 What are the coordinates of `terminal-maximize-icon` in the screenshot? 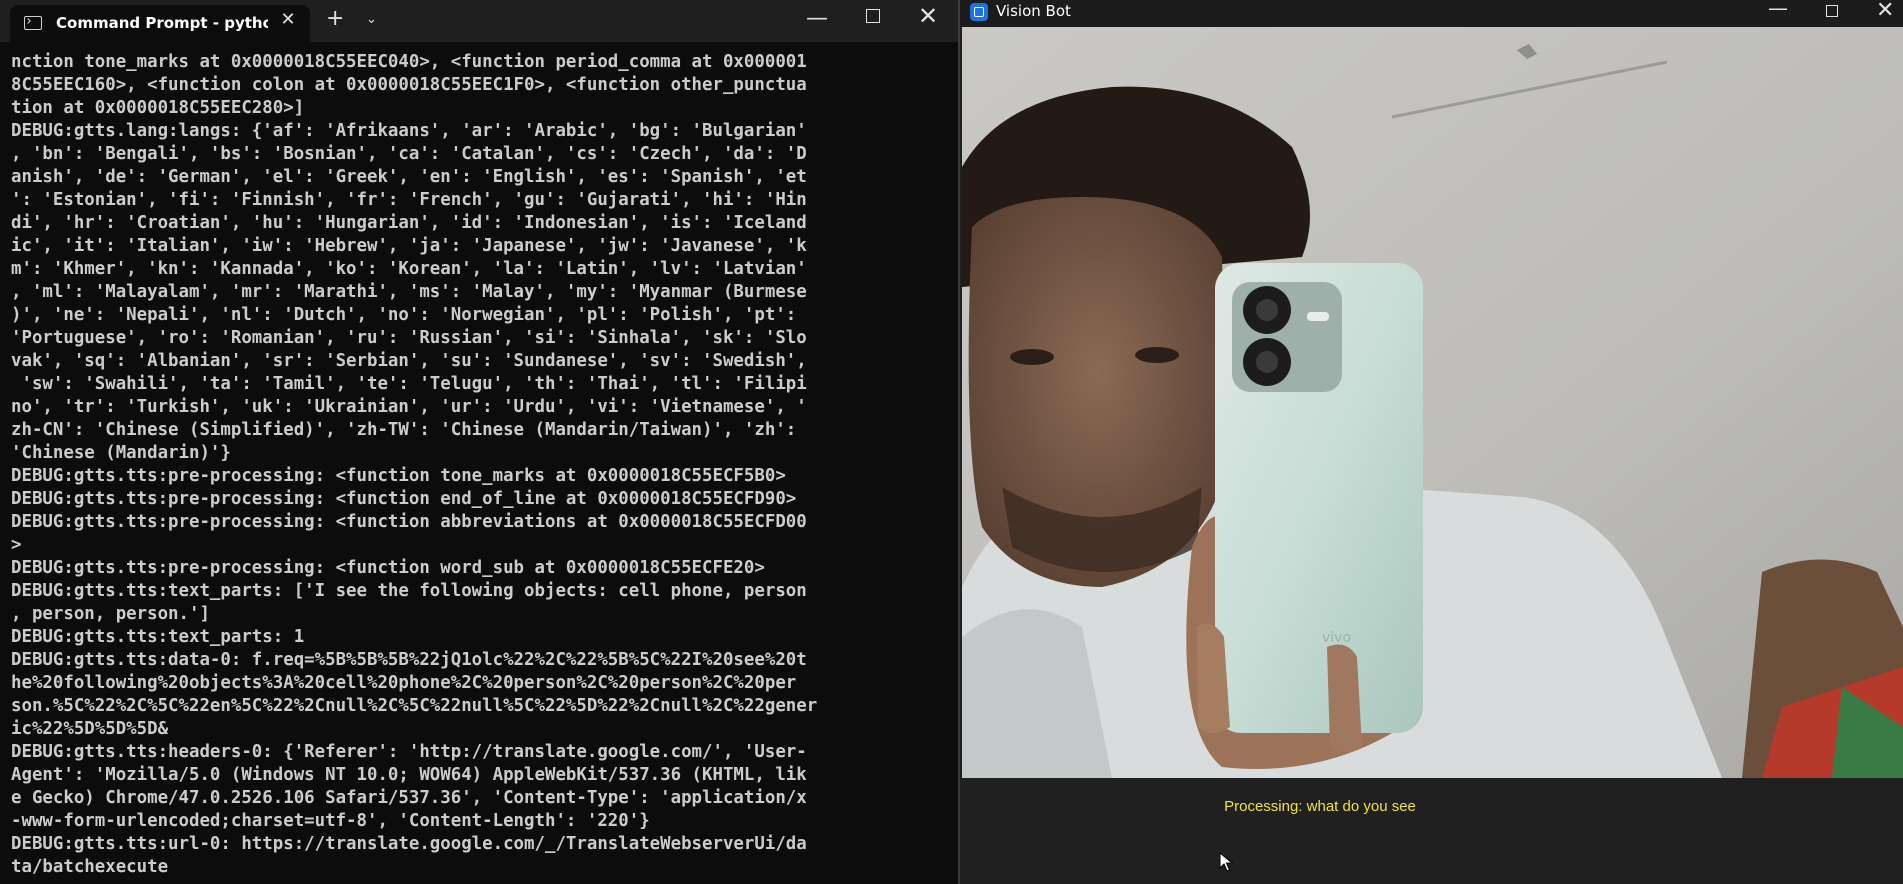 It's located at (873, 16).